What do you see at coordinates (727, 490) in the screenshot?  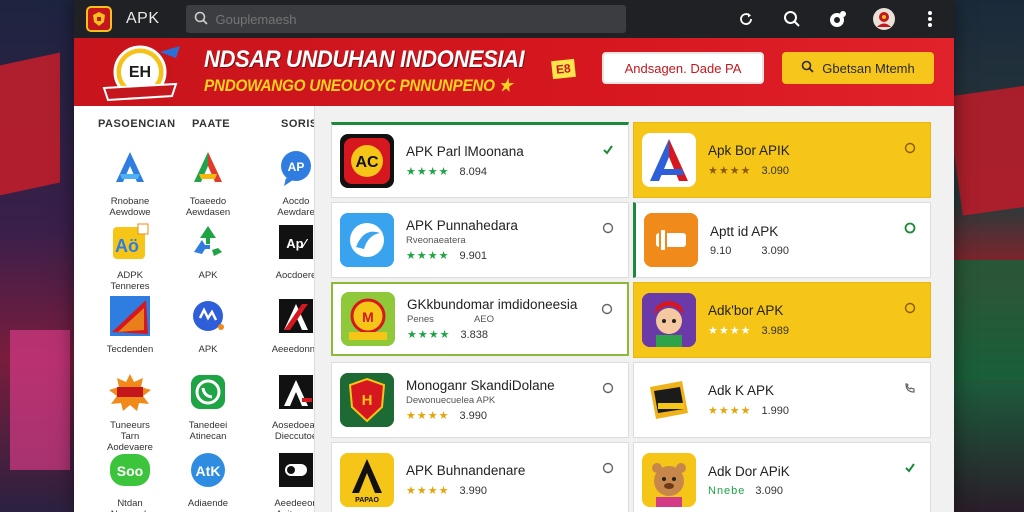 I see `rating-label: Nnebe` at bounding box center [727, 490].